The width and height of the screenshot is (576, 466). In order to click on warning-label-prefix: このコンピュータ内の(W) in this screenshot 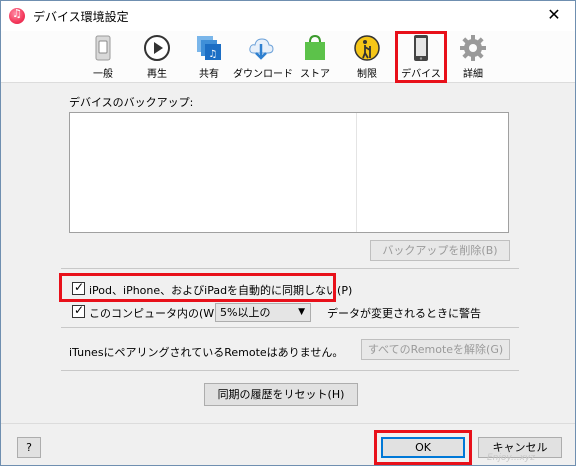, I will do `click(154, 313)`.